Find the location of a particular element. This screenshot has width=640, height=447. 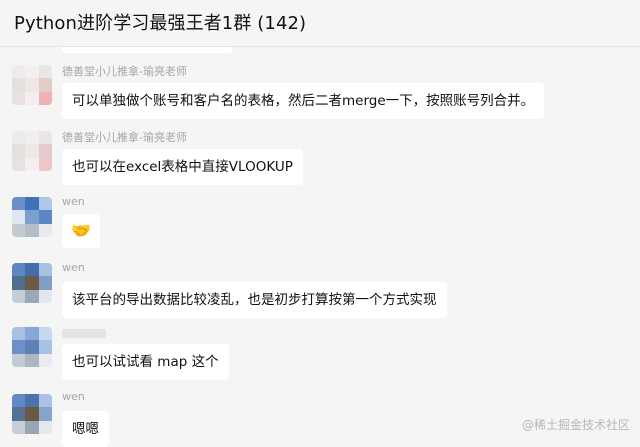

message-bubble: 可以单独做个账号和客户名的表格，然后二者merge一下，按照账号列合并。 is located at coordinates (303, 101).